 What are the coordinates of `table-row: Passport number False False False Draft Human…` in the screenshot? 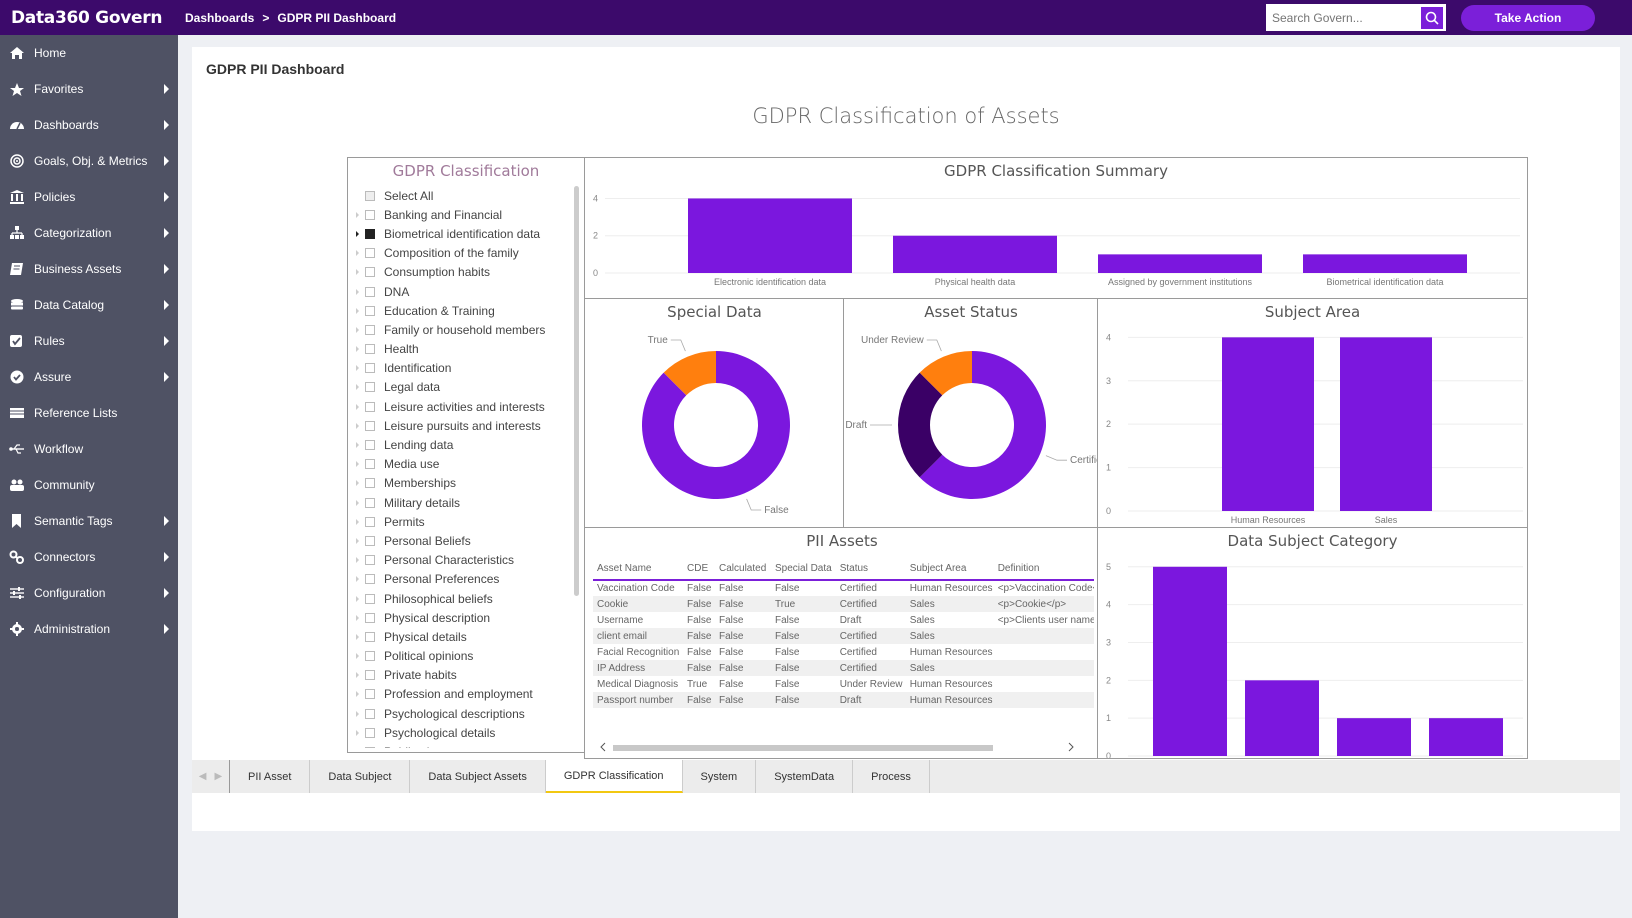 It's located at (843, 700).